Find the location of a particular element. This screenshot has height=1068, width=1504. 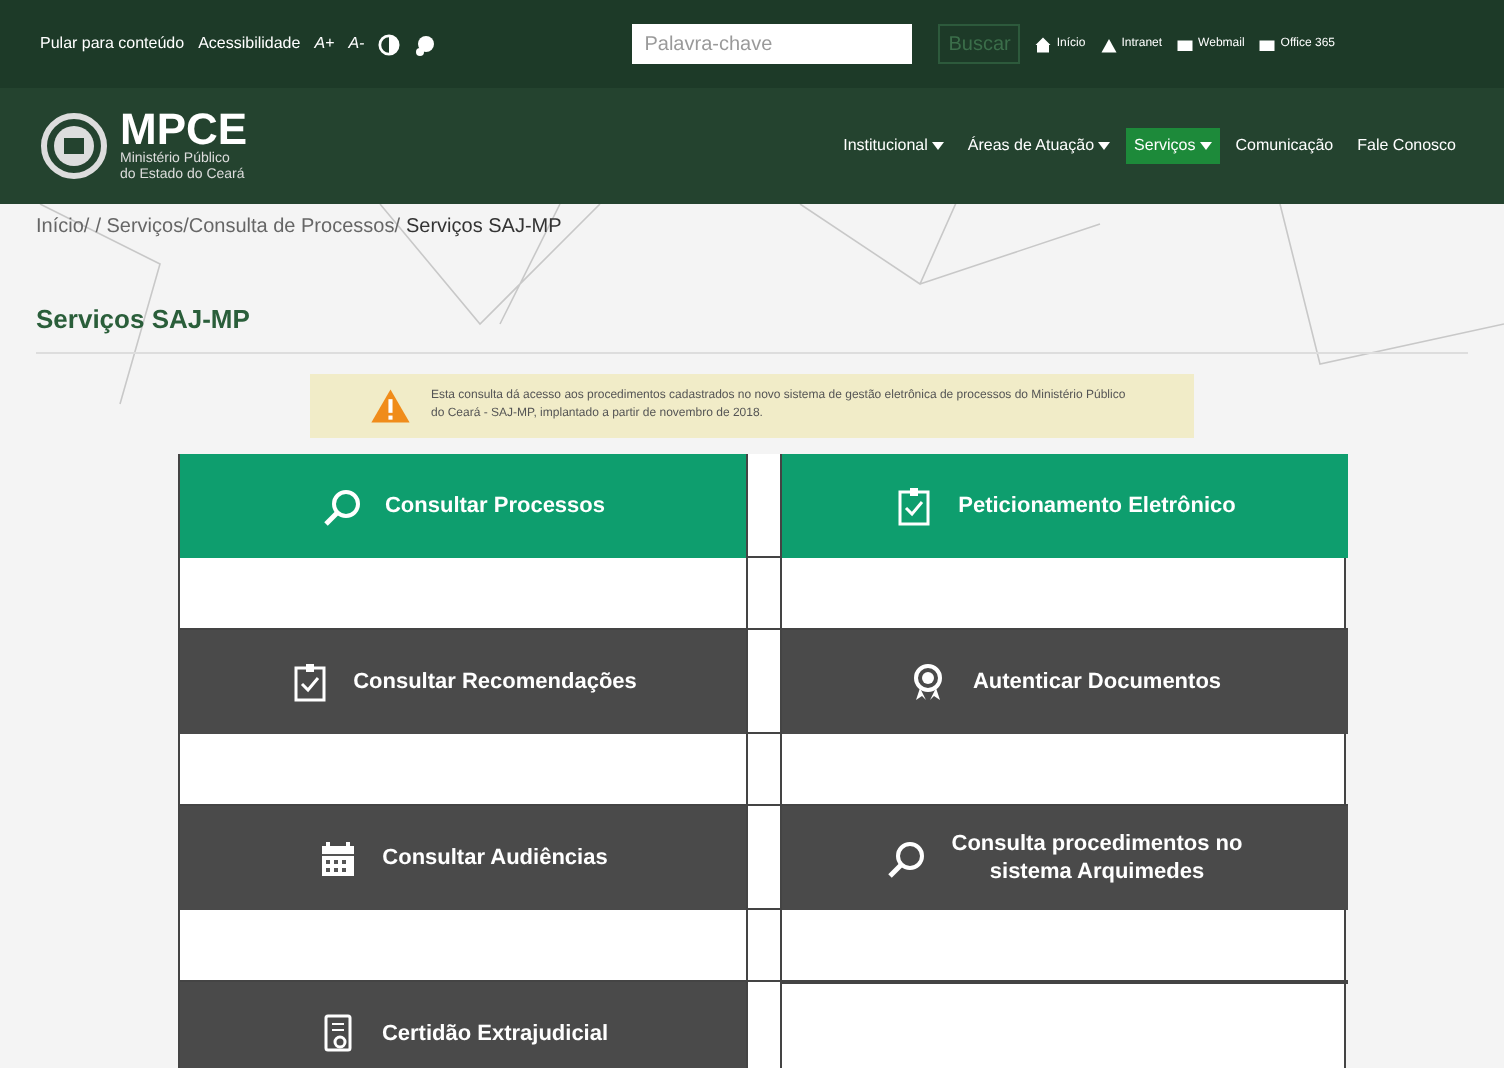

nav-item: Comunicação is located at coordinates (1284, 146).